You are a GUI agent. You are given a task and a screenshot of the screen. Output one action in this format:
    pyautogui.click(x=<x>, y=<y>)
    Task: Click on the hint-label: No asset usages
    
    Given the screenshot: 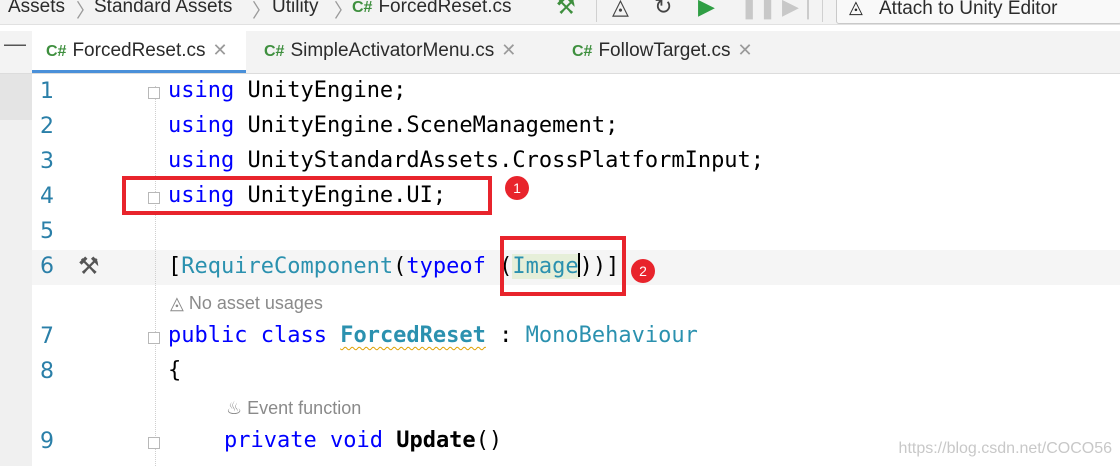 What is the action you would take?
    pyautogui.click(x=255, y=303)
    